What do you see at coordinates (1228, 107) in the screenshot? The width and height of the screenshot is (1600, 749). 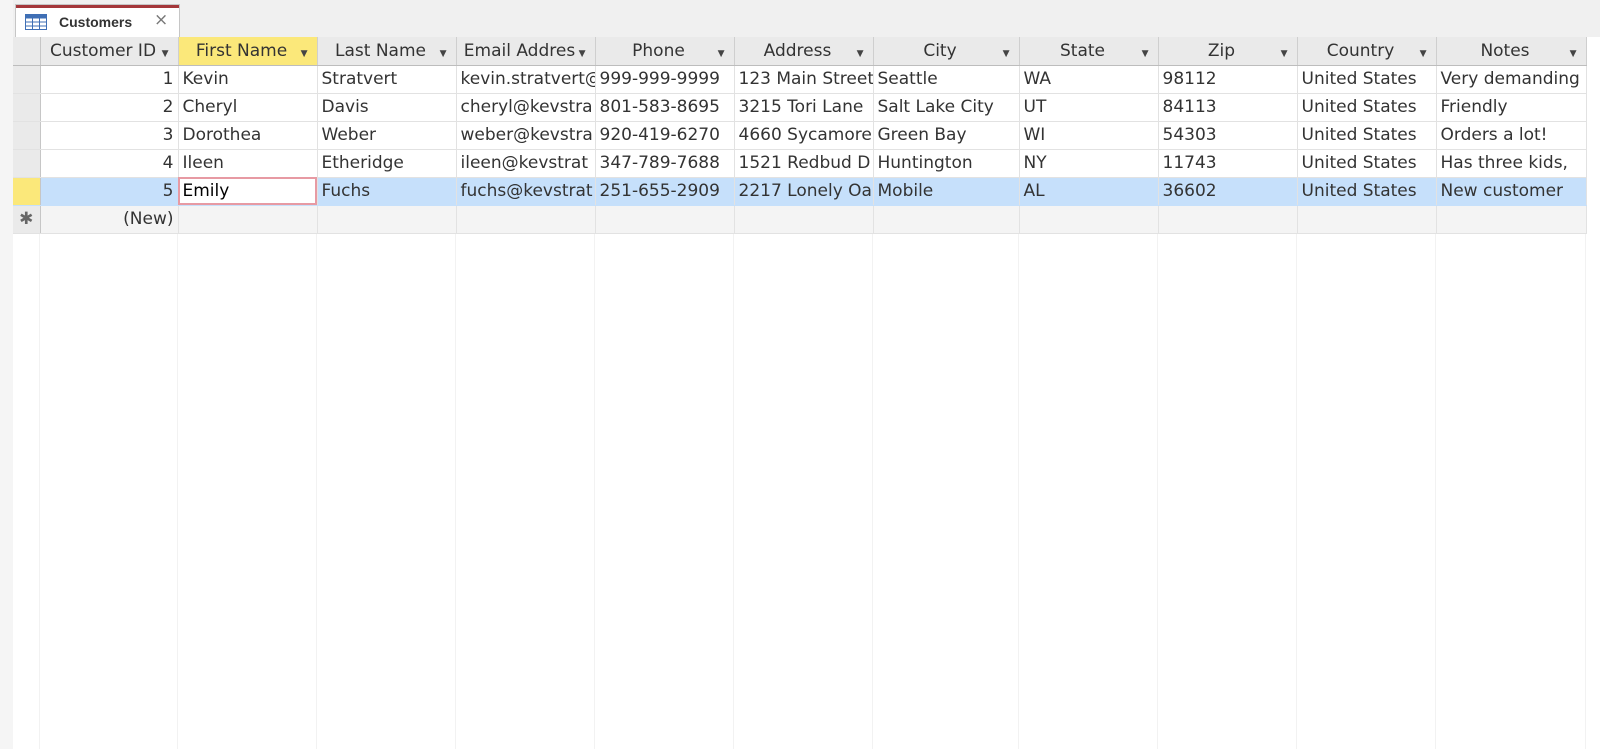 I see `cell-zip: 84113` at bounding box center [1228, 107].